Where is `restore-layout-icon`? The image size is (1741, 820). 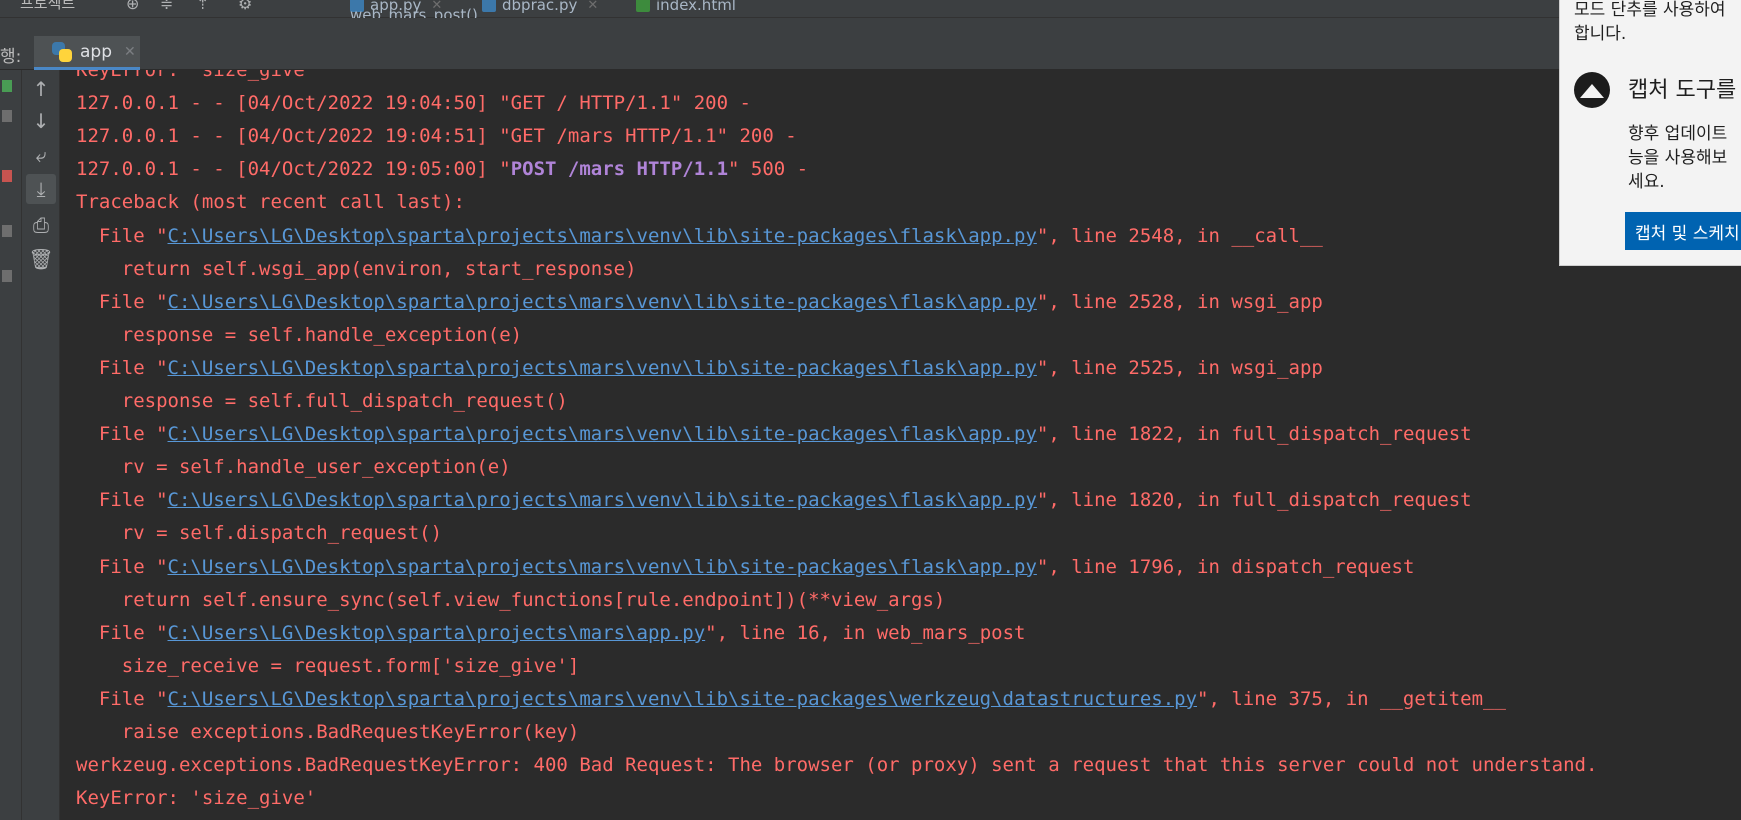
restore-layout-icon is located at coordinates (7, 231).